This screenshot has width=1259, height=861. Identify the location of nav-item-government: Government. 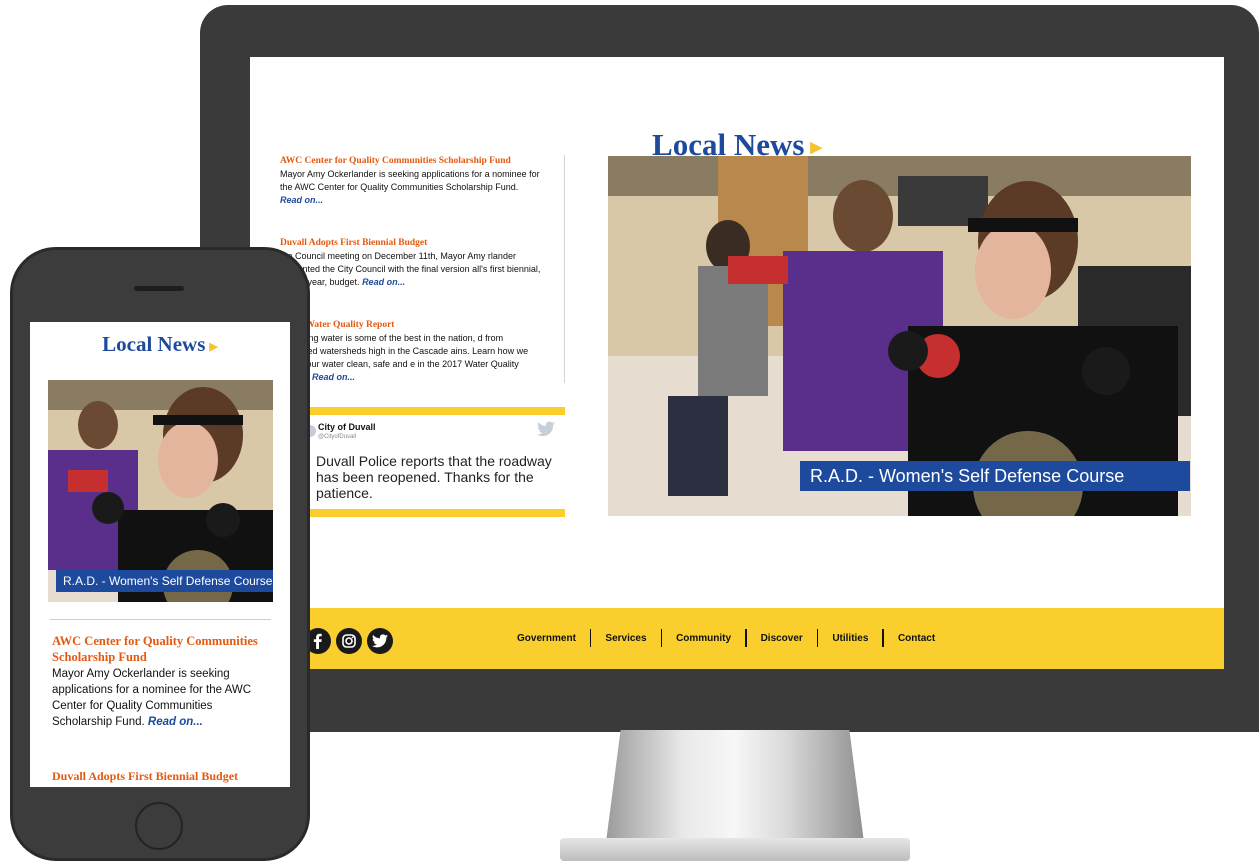
(546, 638).